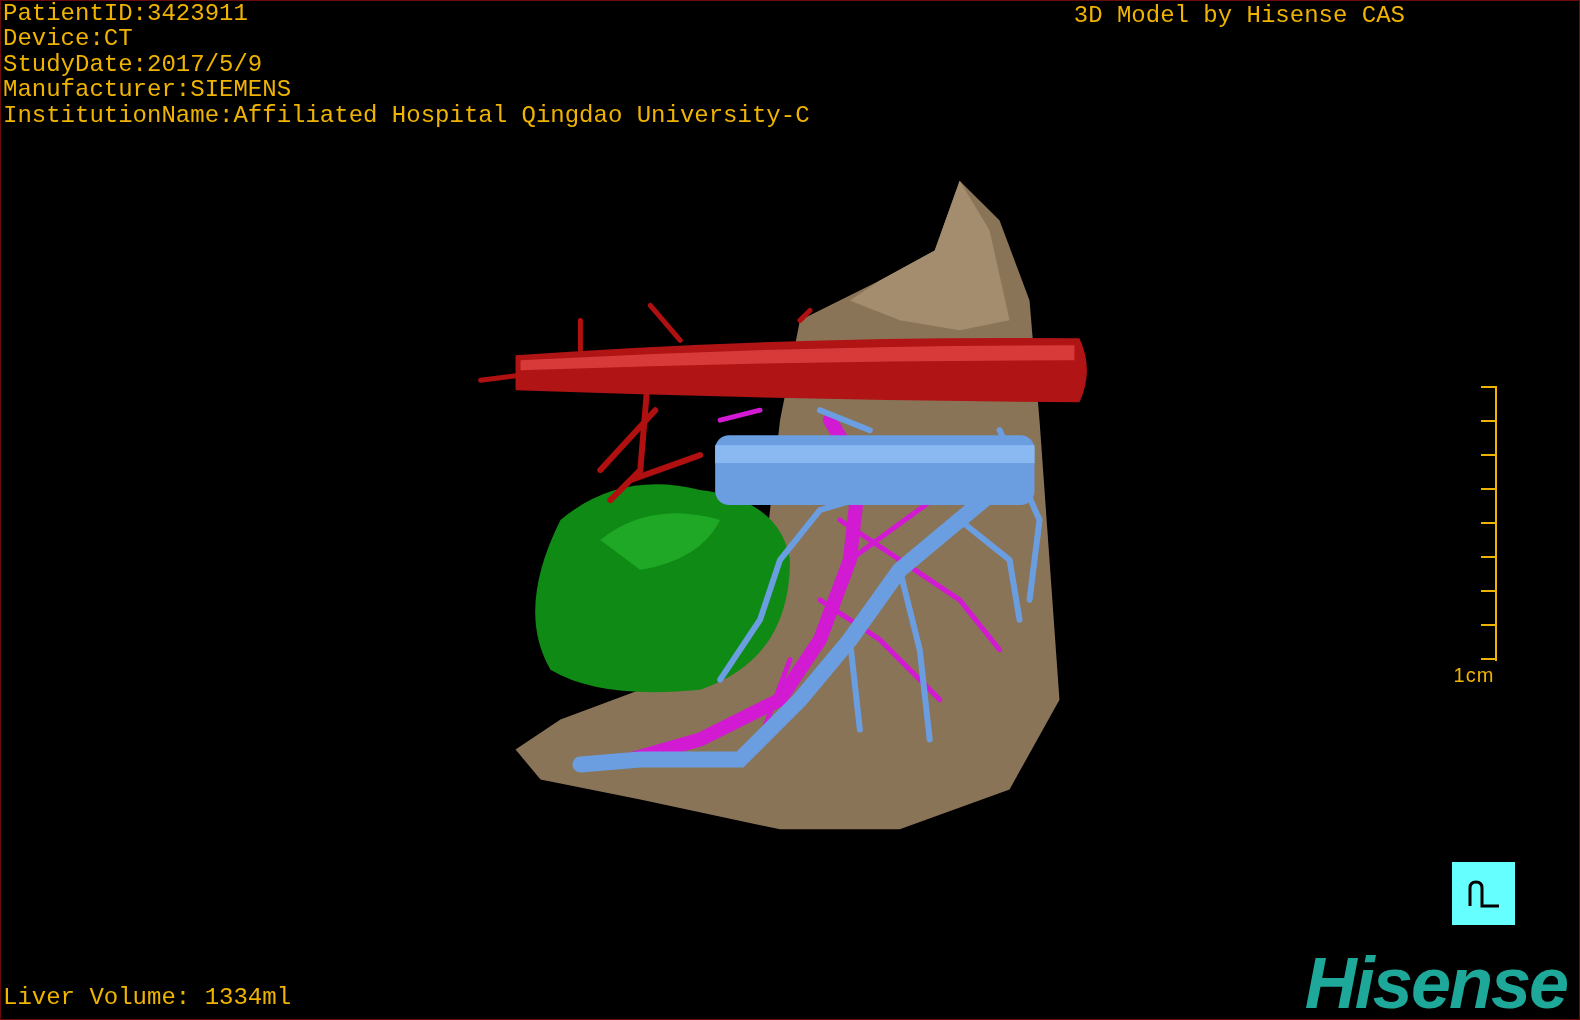  Describe the element at coordinates (1474, 675) in the screenshot. I see `scale-label: 1cm` at that location.